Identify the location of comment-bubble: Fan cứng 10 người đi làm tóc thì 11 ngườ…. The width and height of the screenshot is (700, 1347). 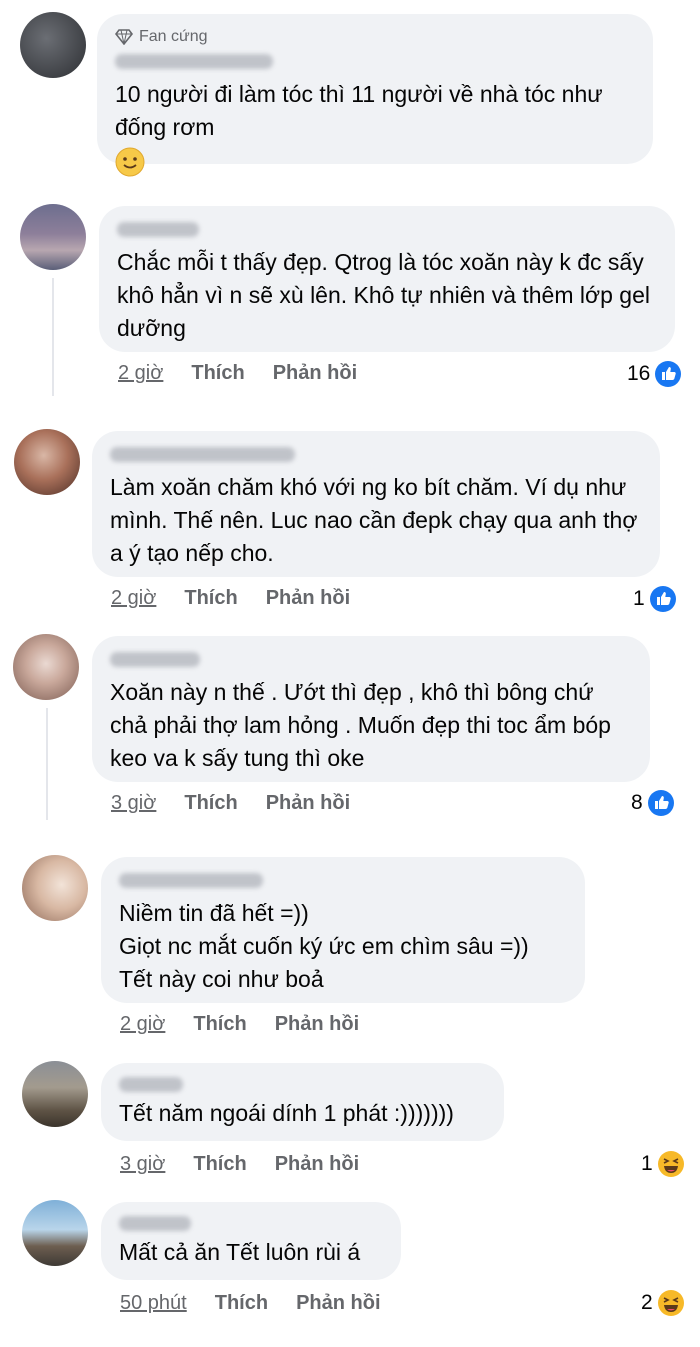
(375, 95).